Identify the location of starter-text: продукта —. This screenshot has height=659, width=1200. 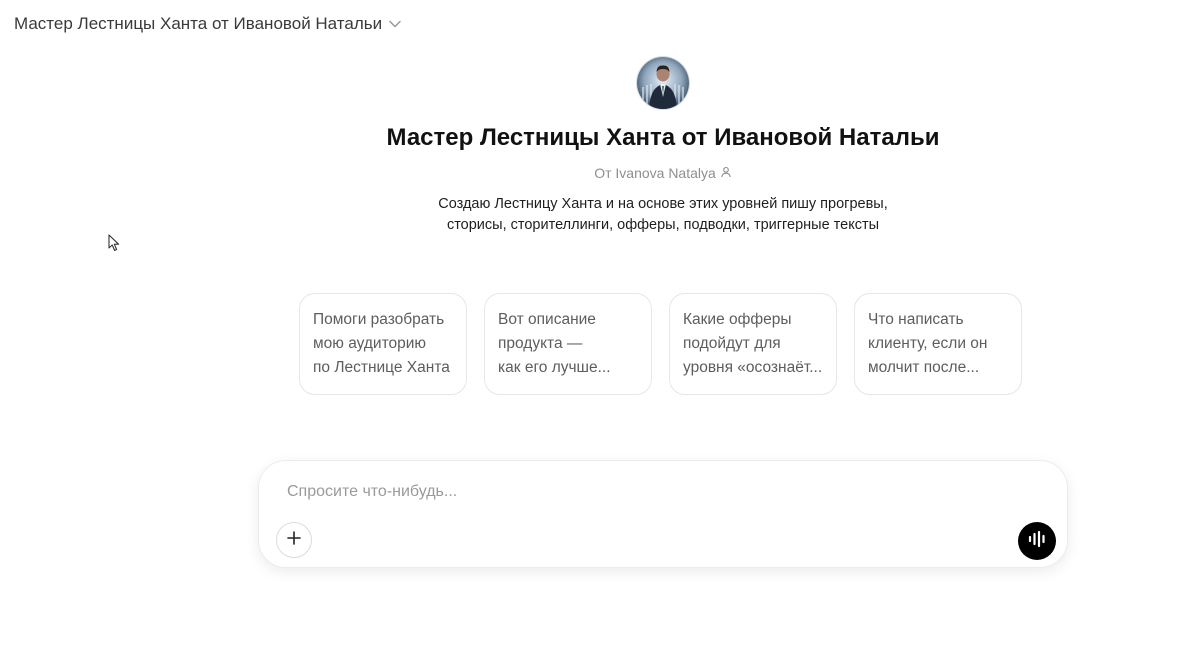
(540, 343).